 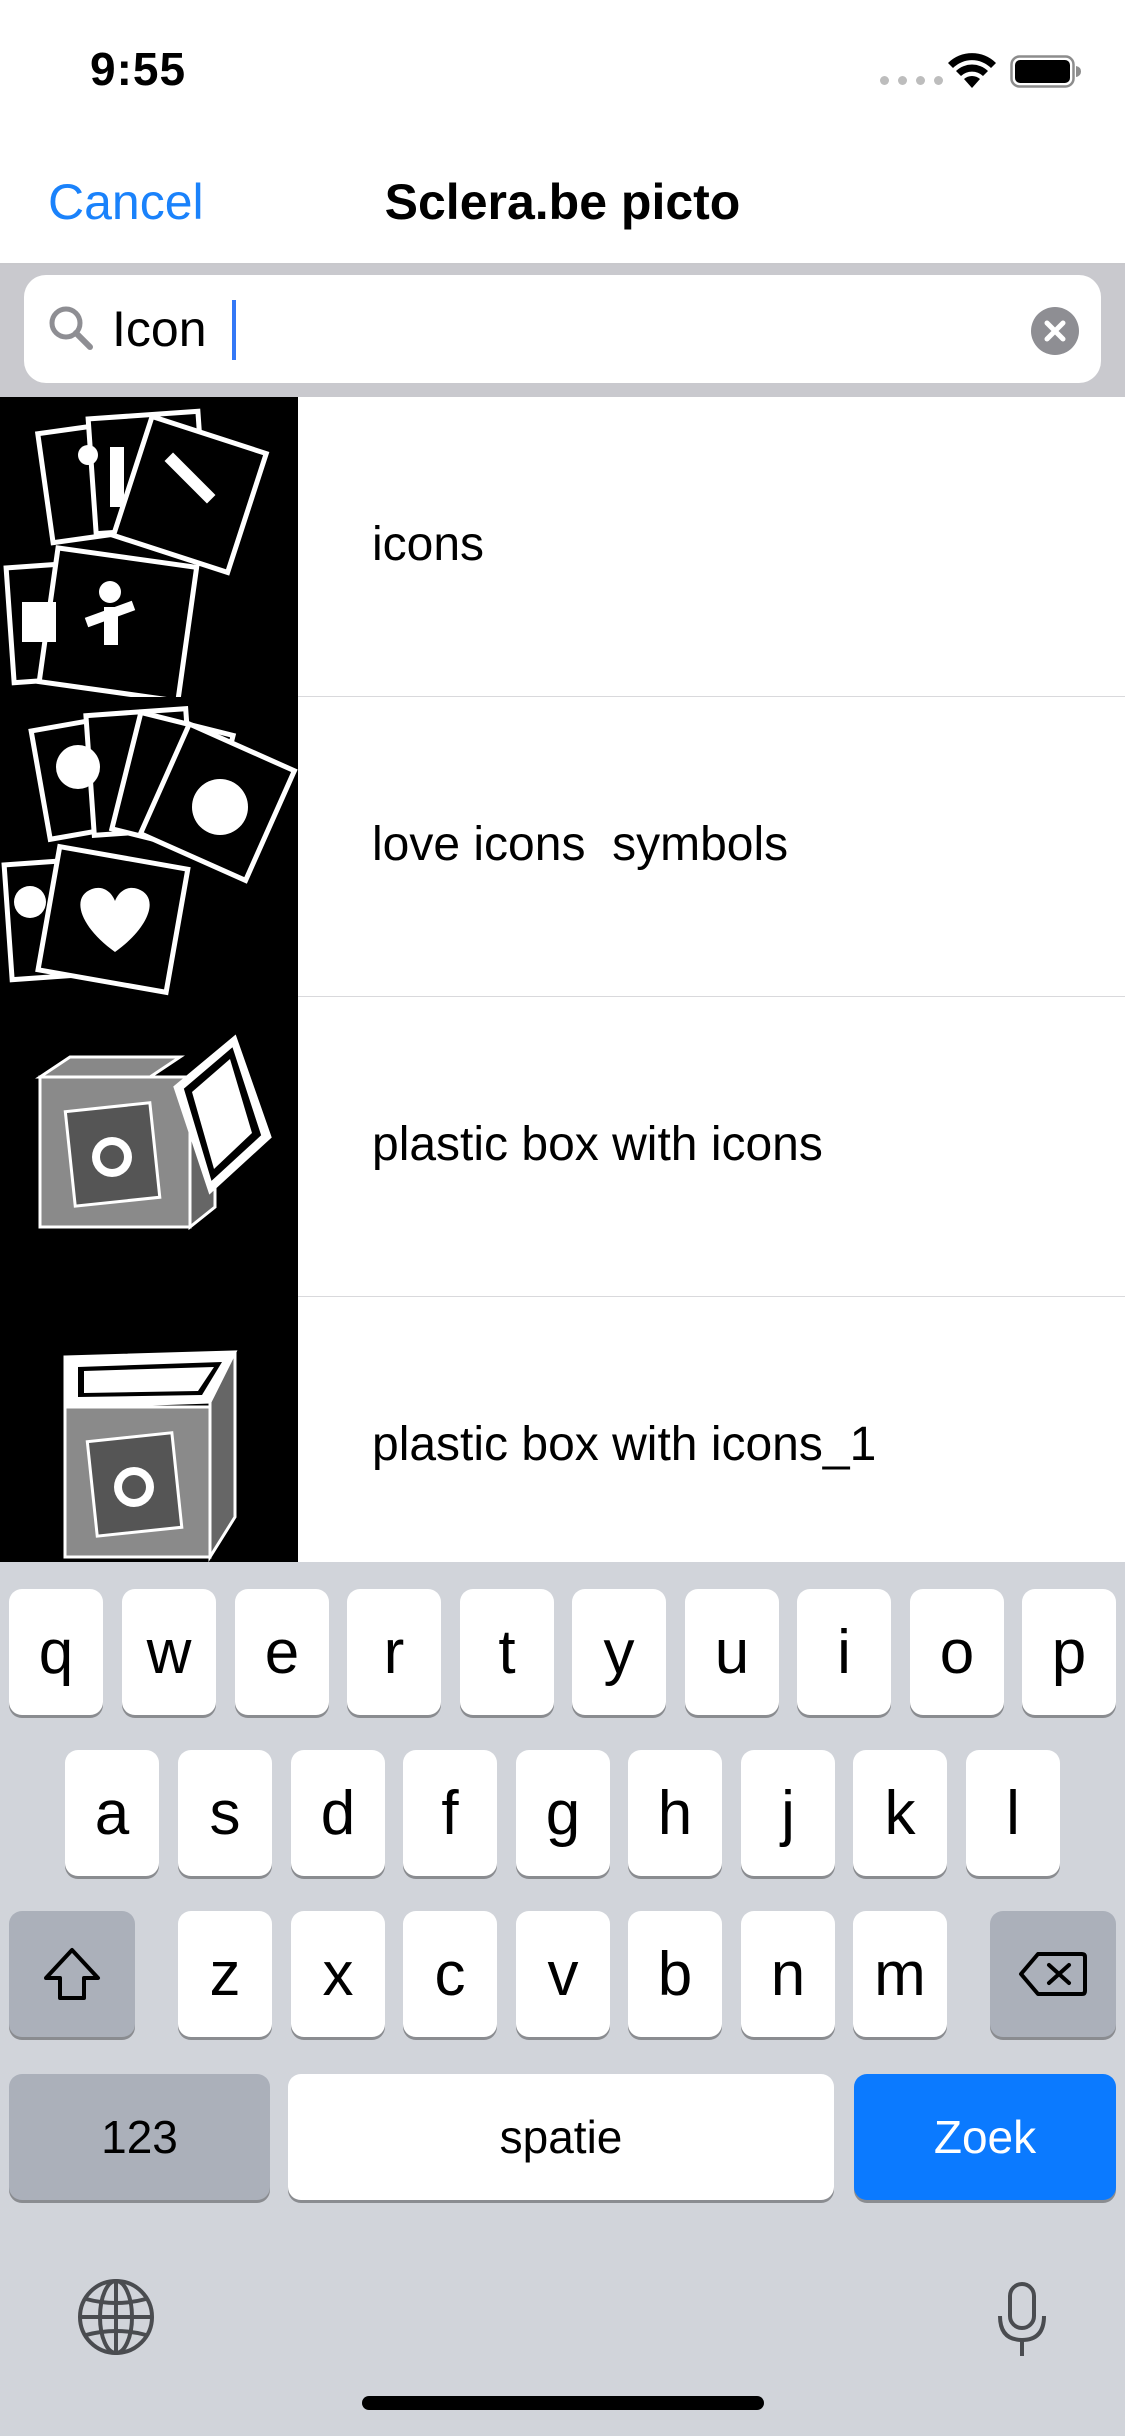 I want to click on key-p: p, so click(x=1069, y=1652).